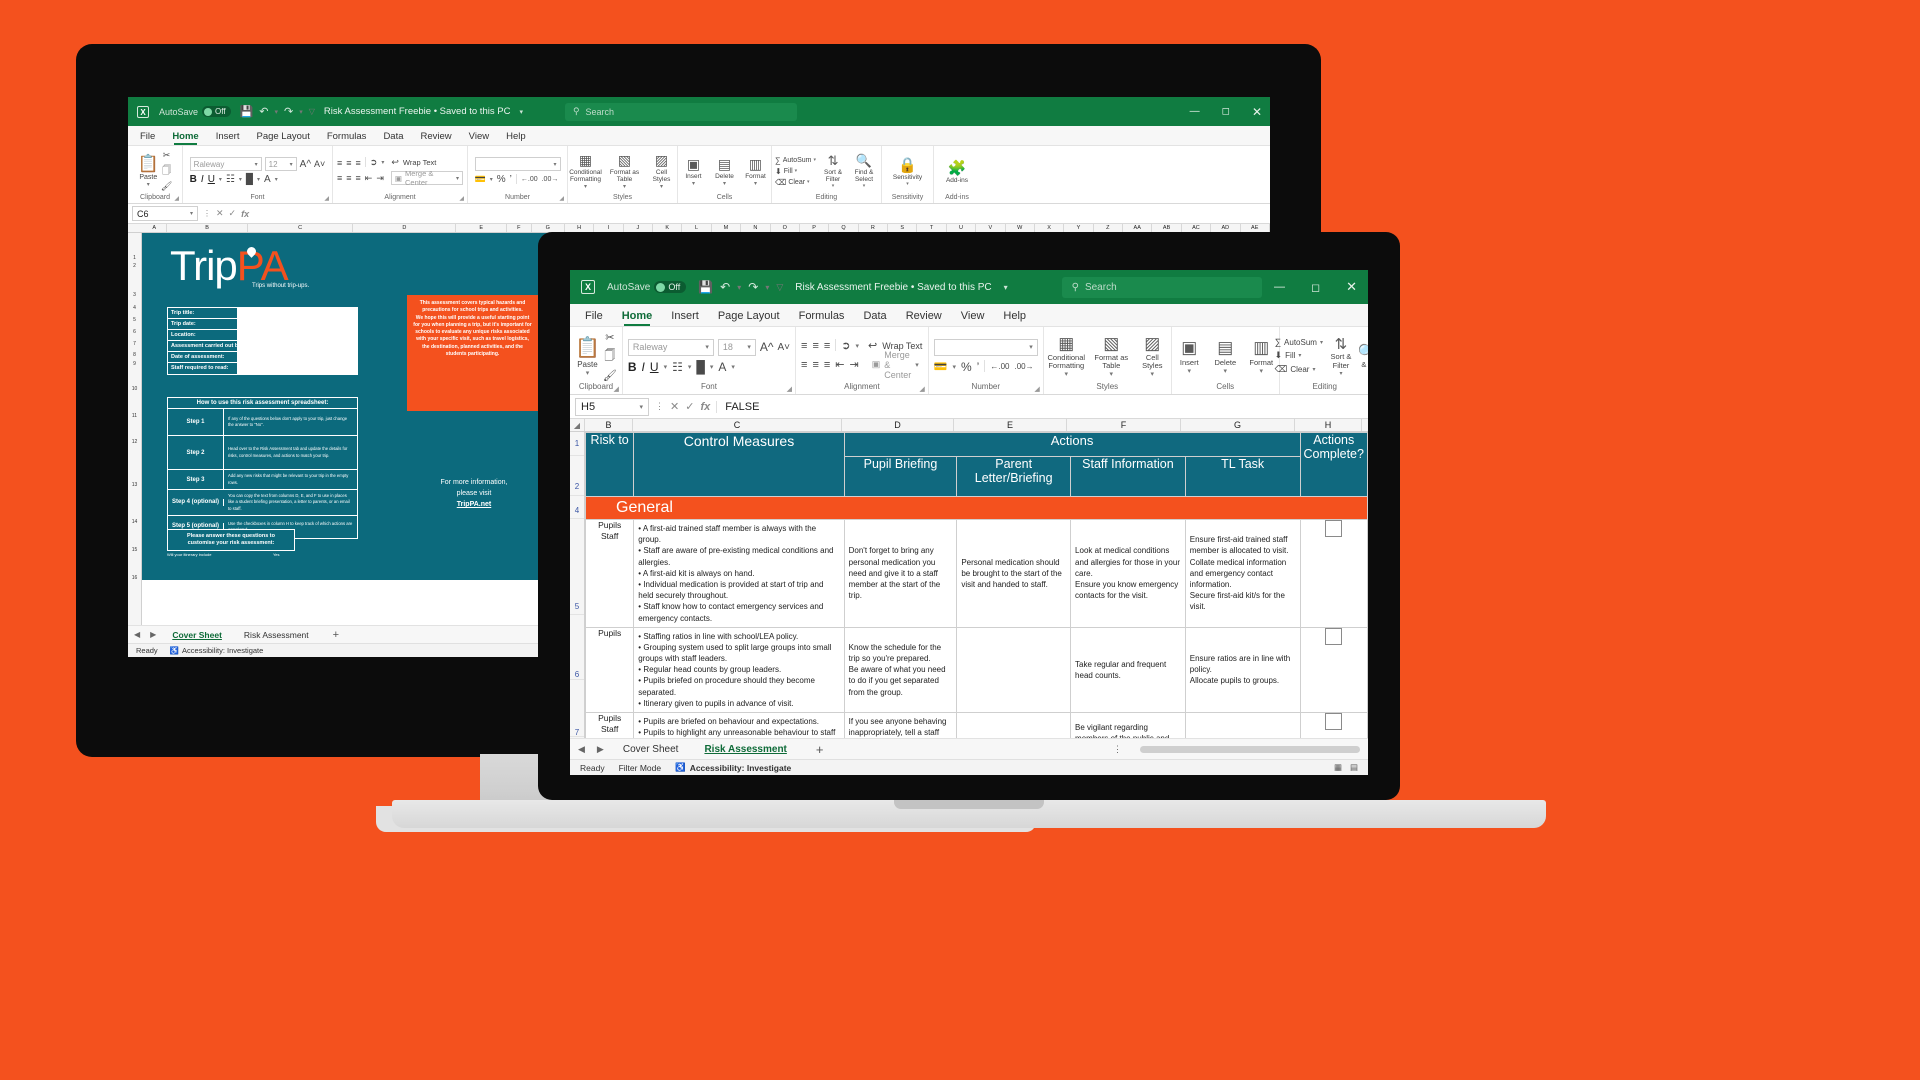 The width and height of the screenshot is (1920, 1080). What do you see at coordinates (1167, 228) in the screenshot?
I see `column-header: AB` at bounding box center [1167, 228].